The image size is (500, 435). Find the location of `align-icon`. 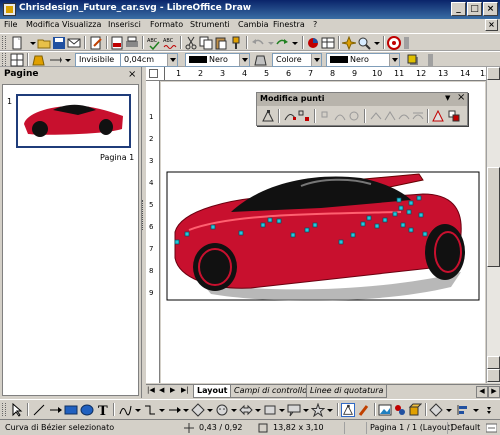

align-icon is located at coordinates (463, 410).